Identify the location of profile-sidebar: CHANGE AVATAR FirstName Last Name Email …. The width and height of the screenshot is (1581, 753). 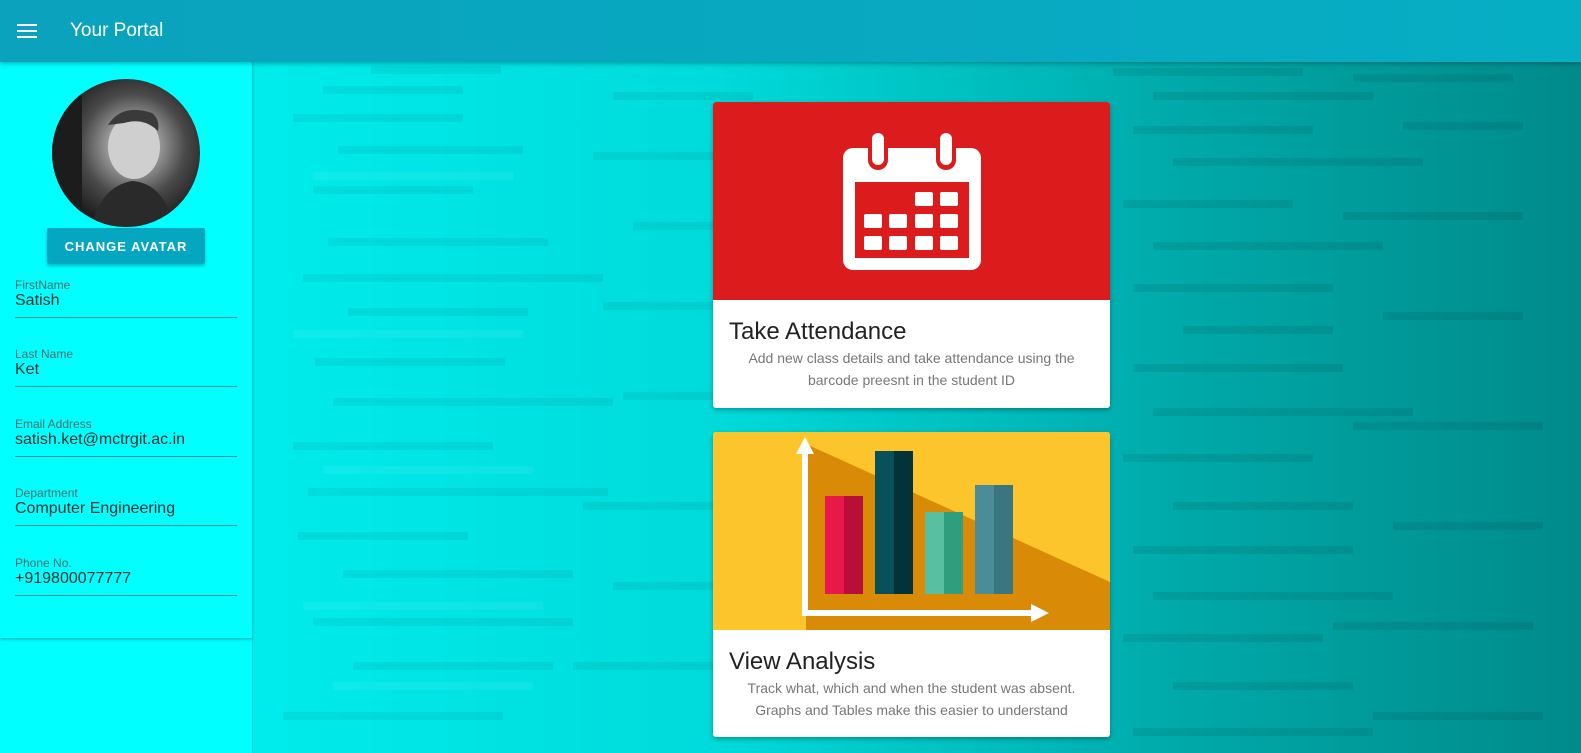
(126, 350).